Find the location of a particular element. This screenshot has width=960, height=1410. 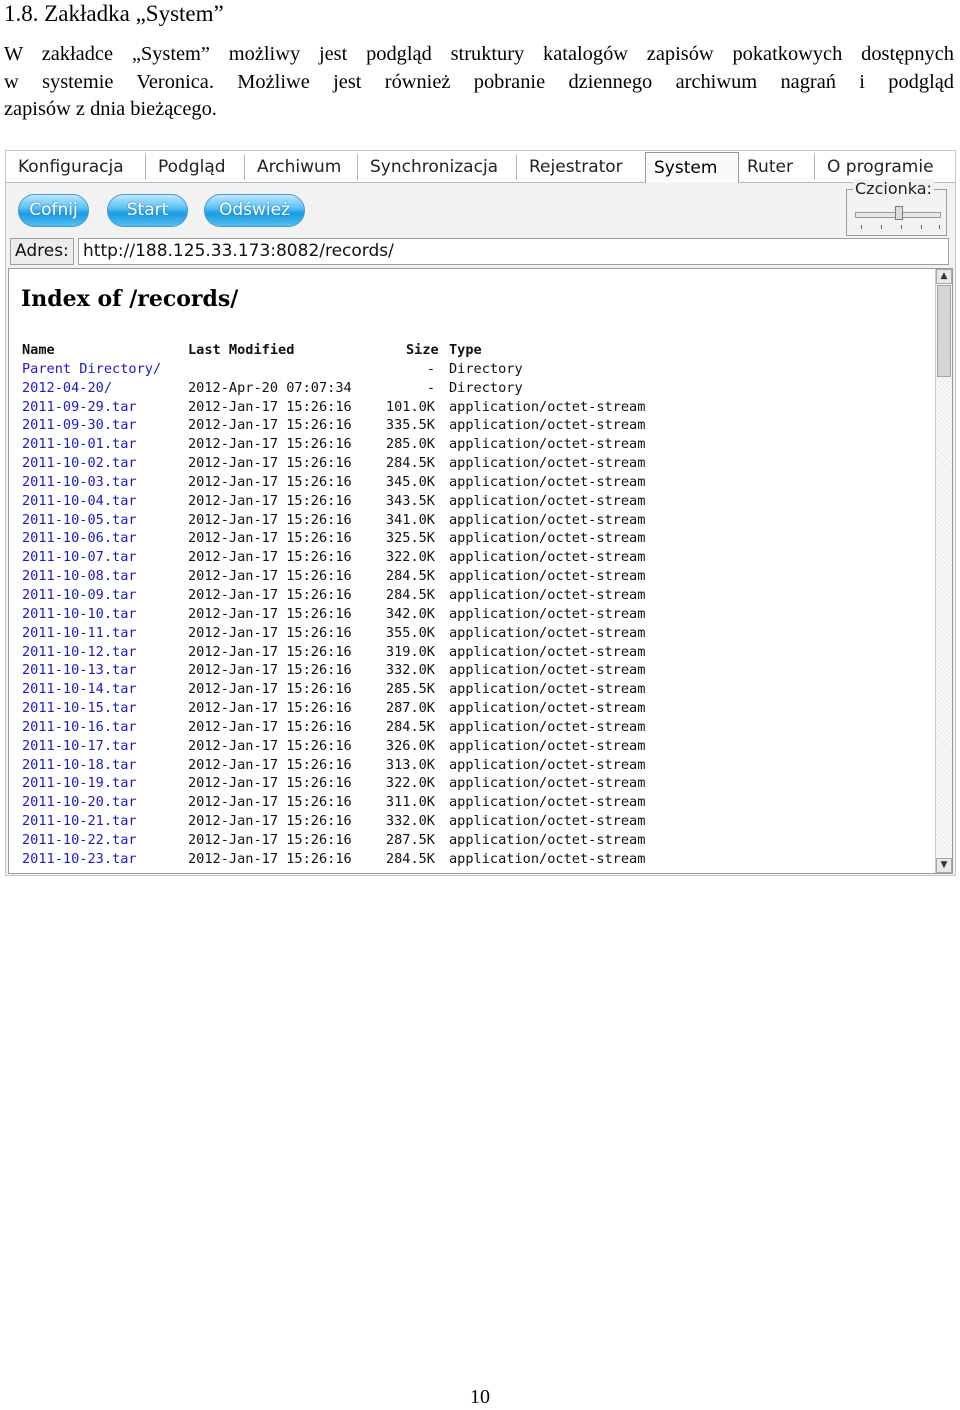

page-title: Index of /records/ is located at coordinates (130, 299).